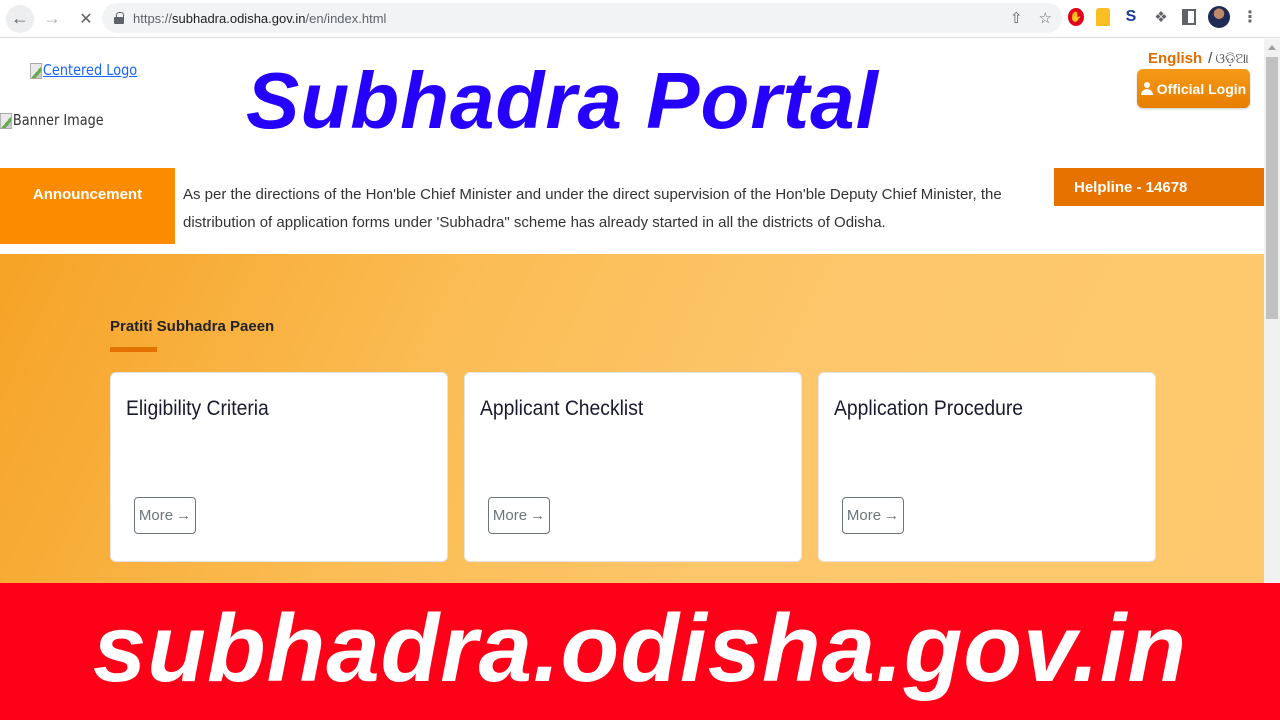 This screenshot has height=720, width=1280. Describe the element at coordinates (192, 326) in the screenshot. I see `section-title: Pratiti Subhadra Paeen` at that location.